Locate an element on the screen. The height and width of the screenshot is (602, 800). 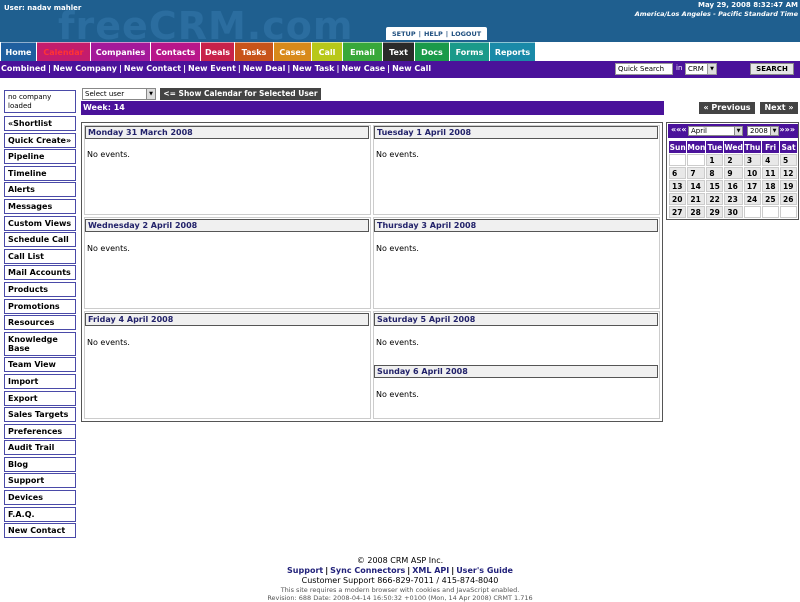
sidebar-item-custom-views: Custom Views is located at coordinates (40, 223).